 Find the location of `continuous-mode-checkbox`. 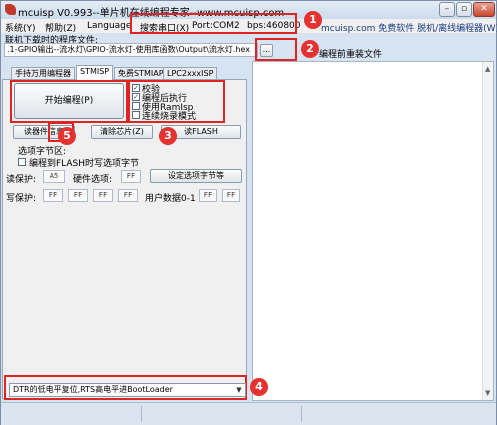

continuous-mode-checkbox is located at coordinates (136, 115).